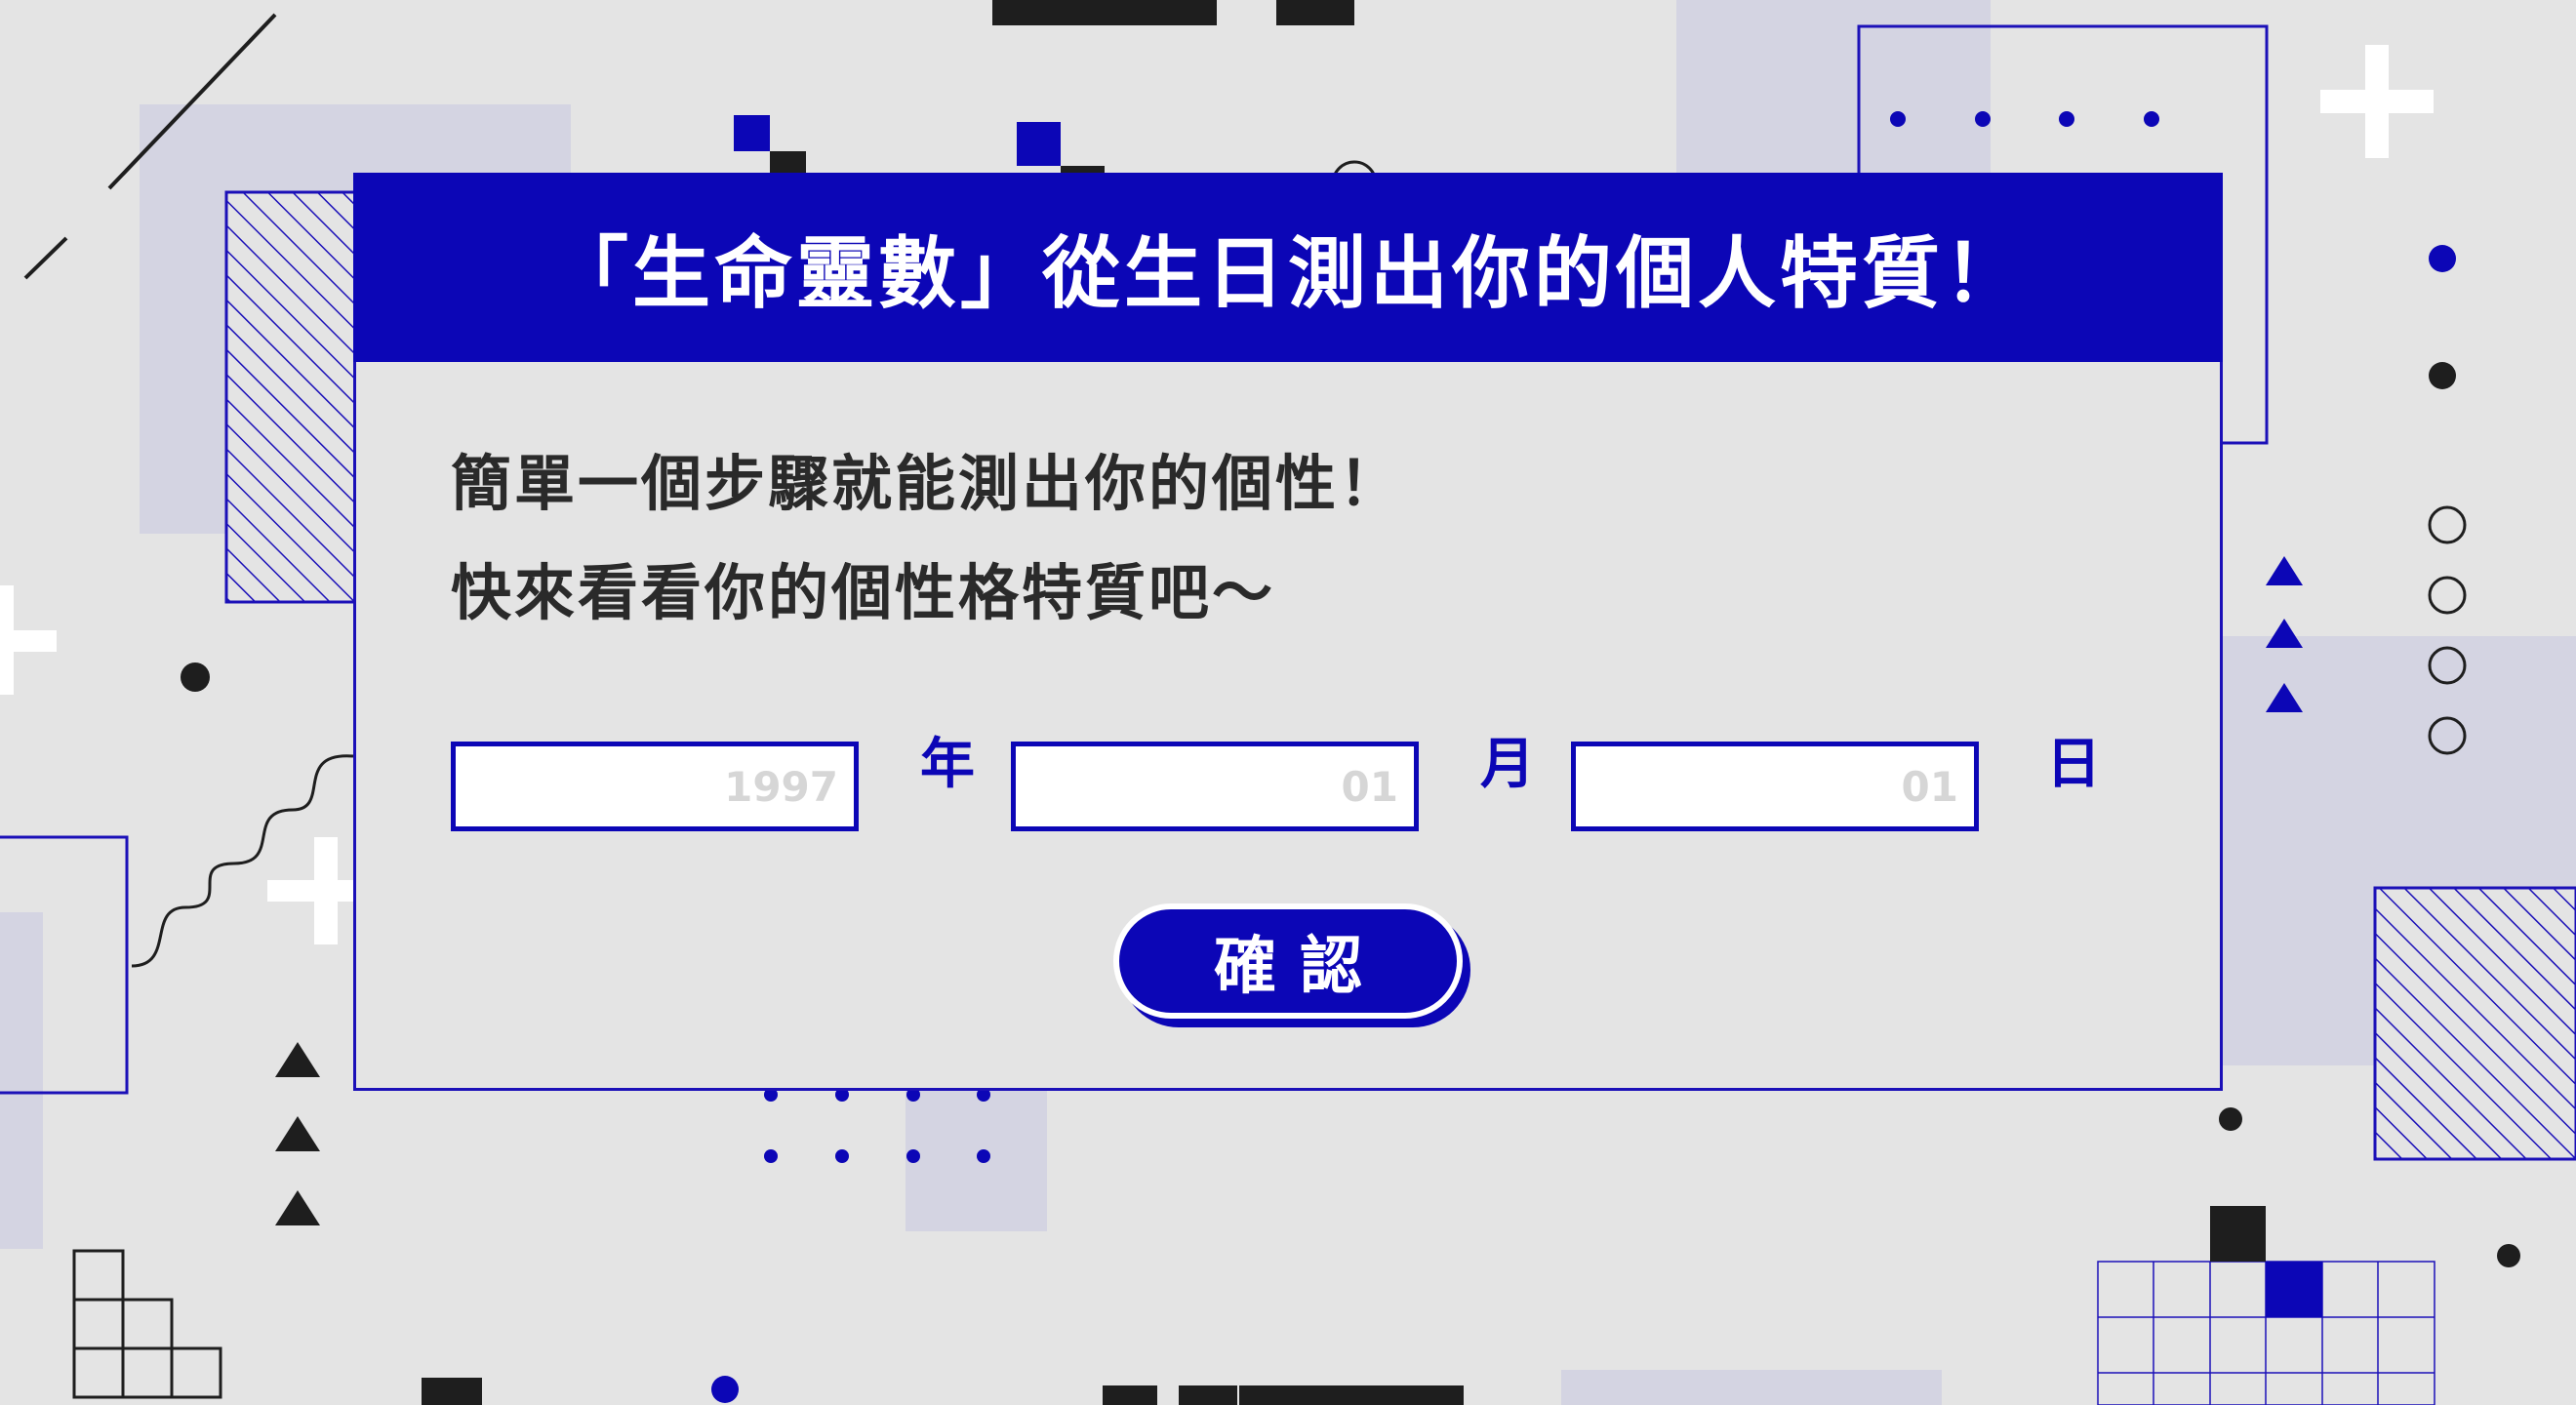  Describe the element at coordinates (1775, 786) in the screenshot. I see `day-input` at that location.